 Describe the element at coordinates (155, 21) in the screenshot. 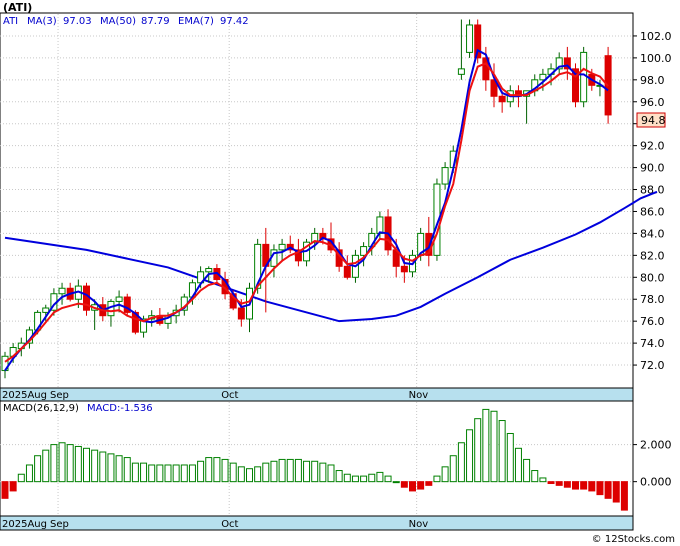

I see `legend-item: 87.79` at that location.